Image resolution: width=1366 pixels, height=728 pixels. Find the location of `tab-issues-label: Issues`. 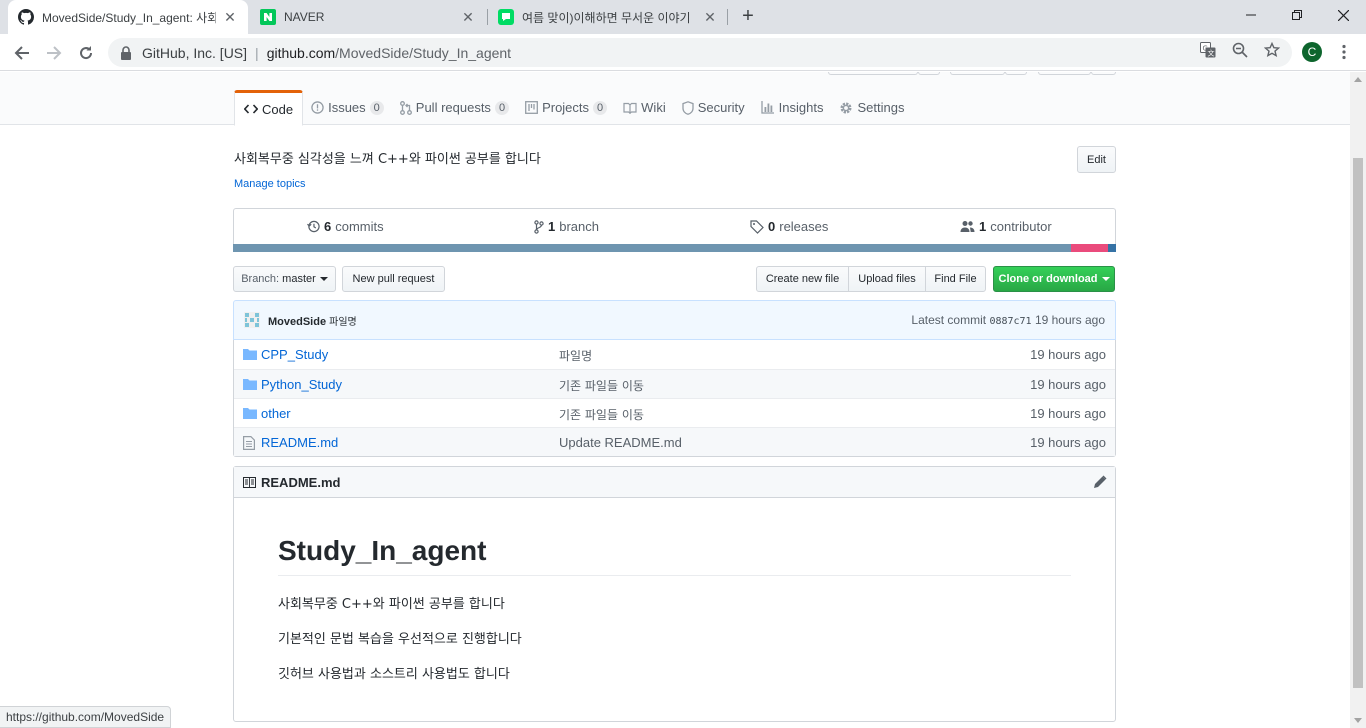

tab-issues-label: Issues is located at coordinates (347, 107).